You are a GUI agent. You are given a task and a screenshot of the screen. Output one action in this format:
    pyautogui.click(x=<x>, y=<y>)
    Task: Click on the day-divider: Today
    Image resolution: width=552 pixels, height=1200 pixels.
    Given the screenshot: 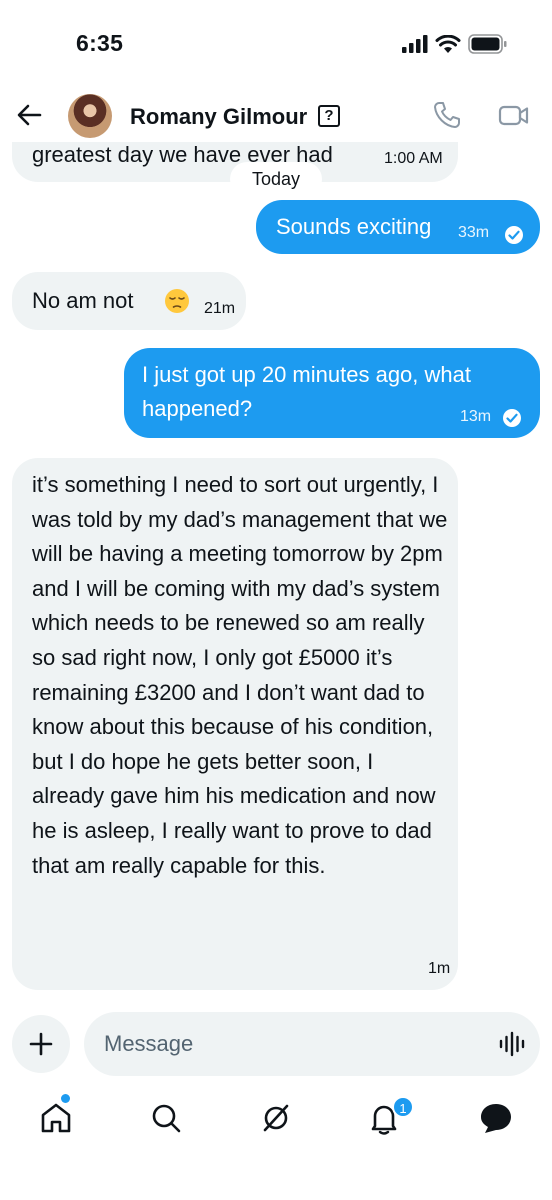 What is the action you would take?
    pyautogui.click(x=276, y=179)
    